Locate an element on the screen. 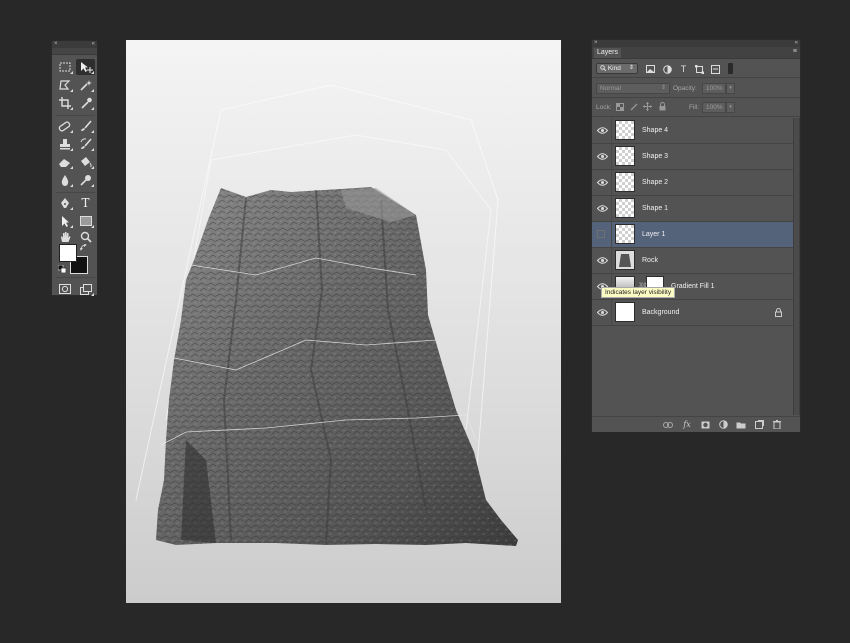 This screenshot has width=850, height=643. lock-image-pixels-icon is located at coordinates (633, 106).